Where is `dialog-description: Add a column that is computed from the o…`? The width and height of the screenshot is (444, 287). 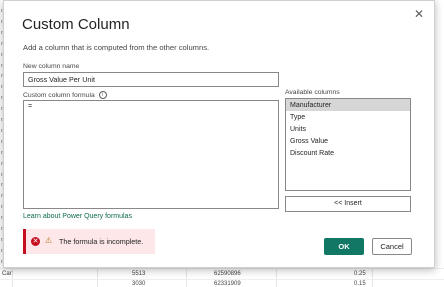
dialog-description: Add a column that is computed from the o… is located at coordinates (116, 47).